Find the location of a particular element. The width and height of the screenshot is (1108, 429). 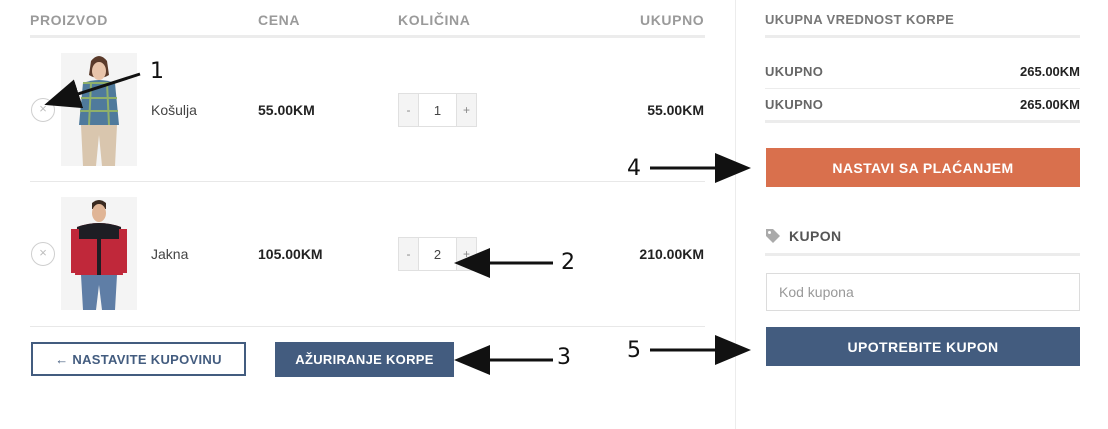

annotation-number: 4 is located at coordinates (634, 168).